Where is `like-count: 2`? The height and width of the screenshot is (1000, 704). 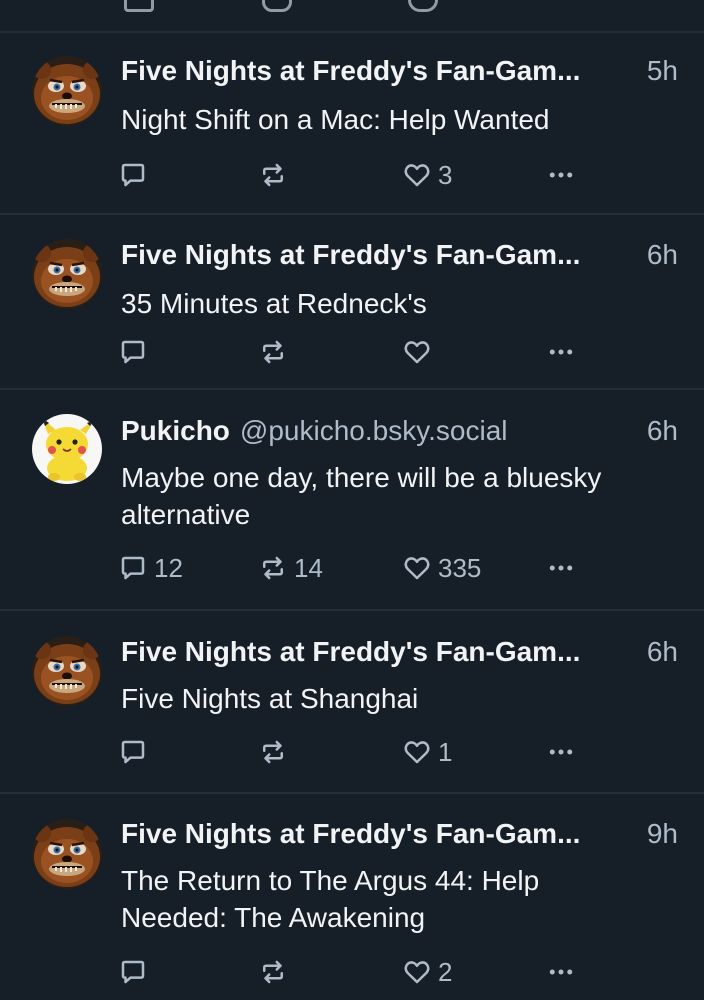
like-count: 2 is located at coordinates (445, 971).